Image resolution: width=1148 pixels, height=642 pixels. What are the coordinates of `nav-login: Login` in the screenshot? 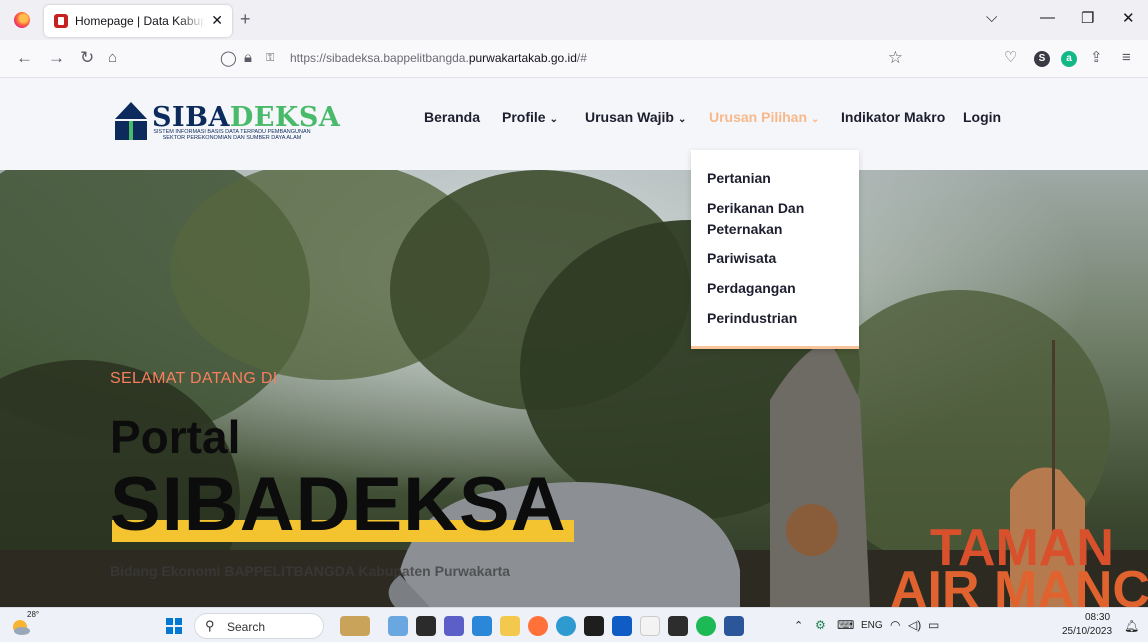 It's located at (982, 117).